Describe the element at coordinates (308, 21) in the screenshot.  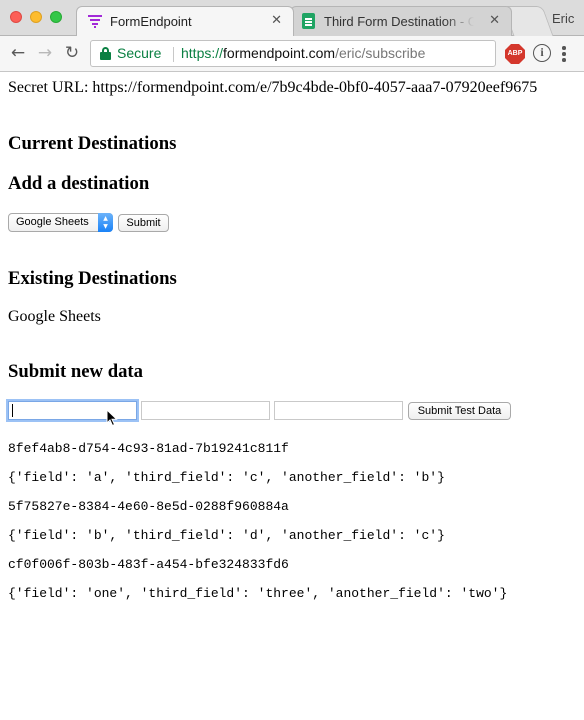
I see `google-sheets-icon` at that location.